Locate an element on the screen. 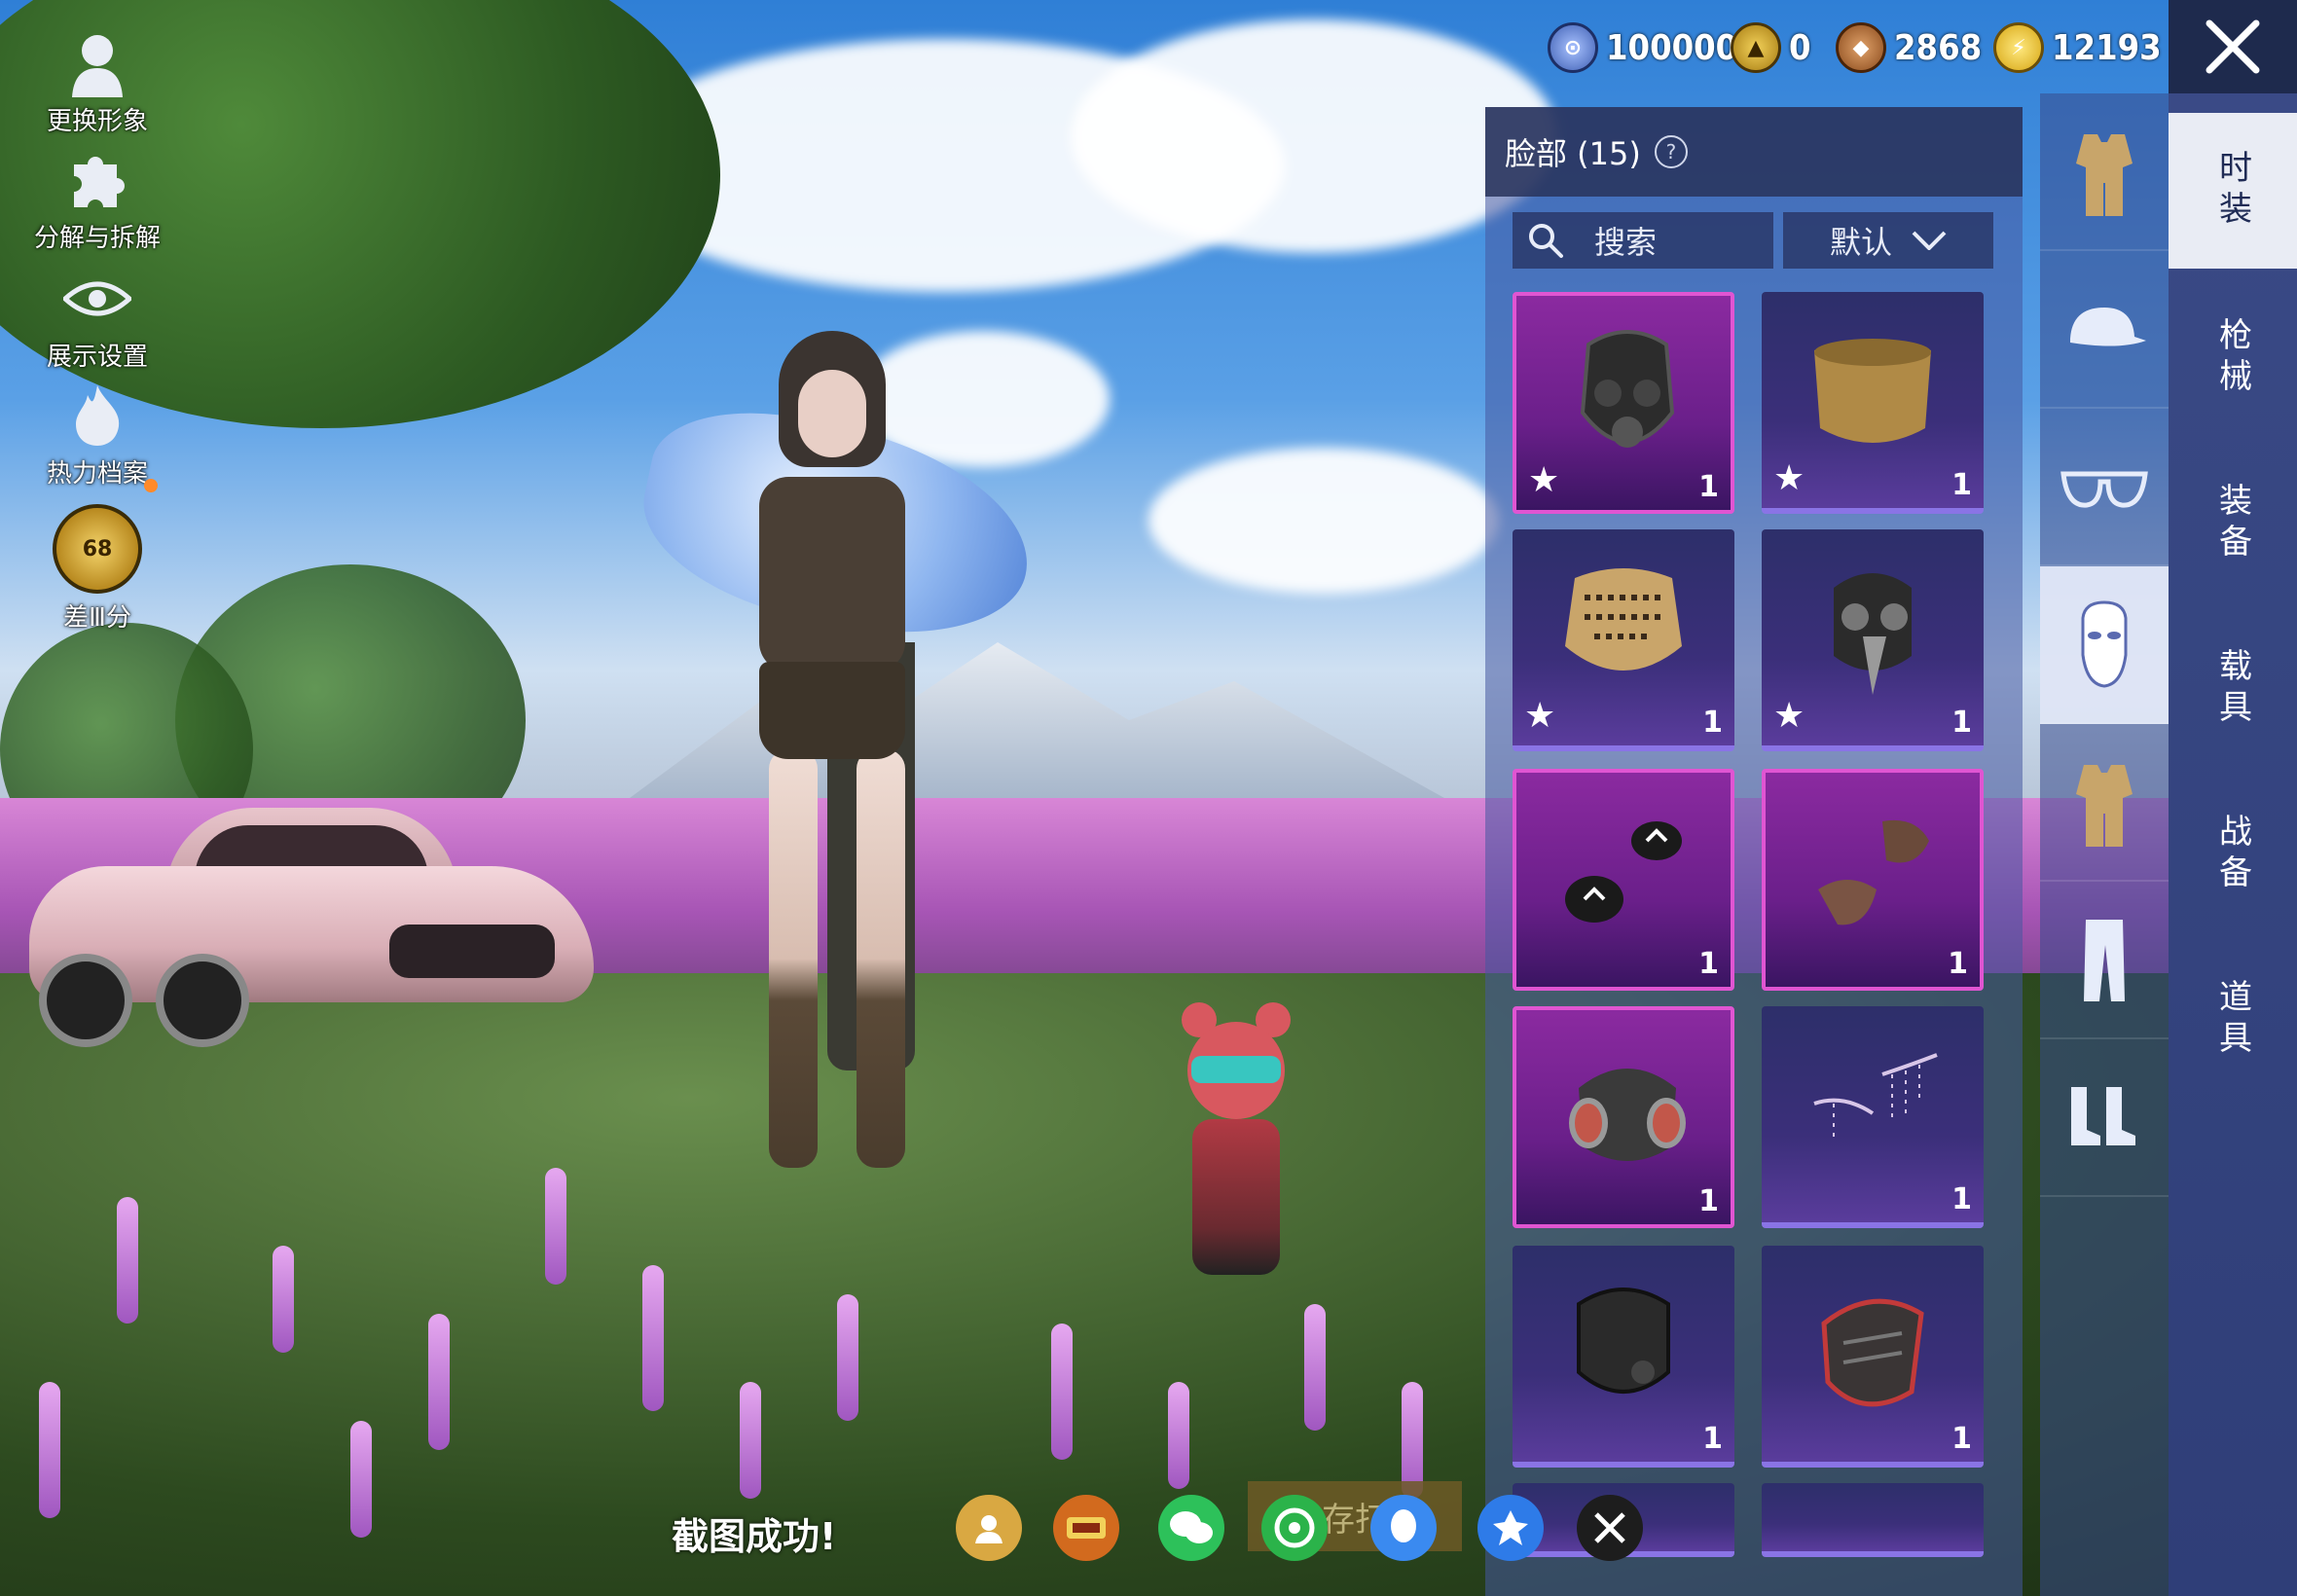 The image size is (2297, 1596). fang-mask-icon is located at coordinates (1623, 872).